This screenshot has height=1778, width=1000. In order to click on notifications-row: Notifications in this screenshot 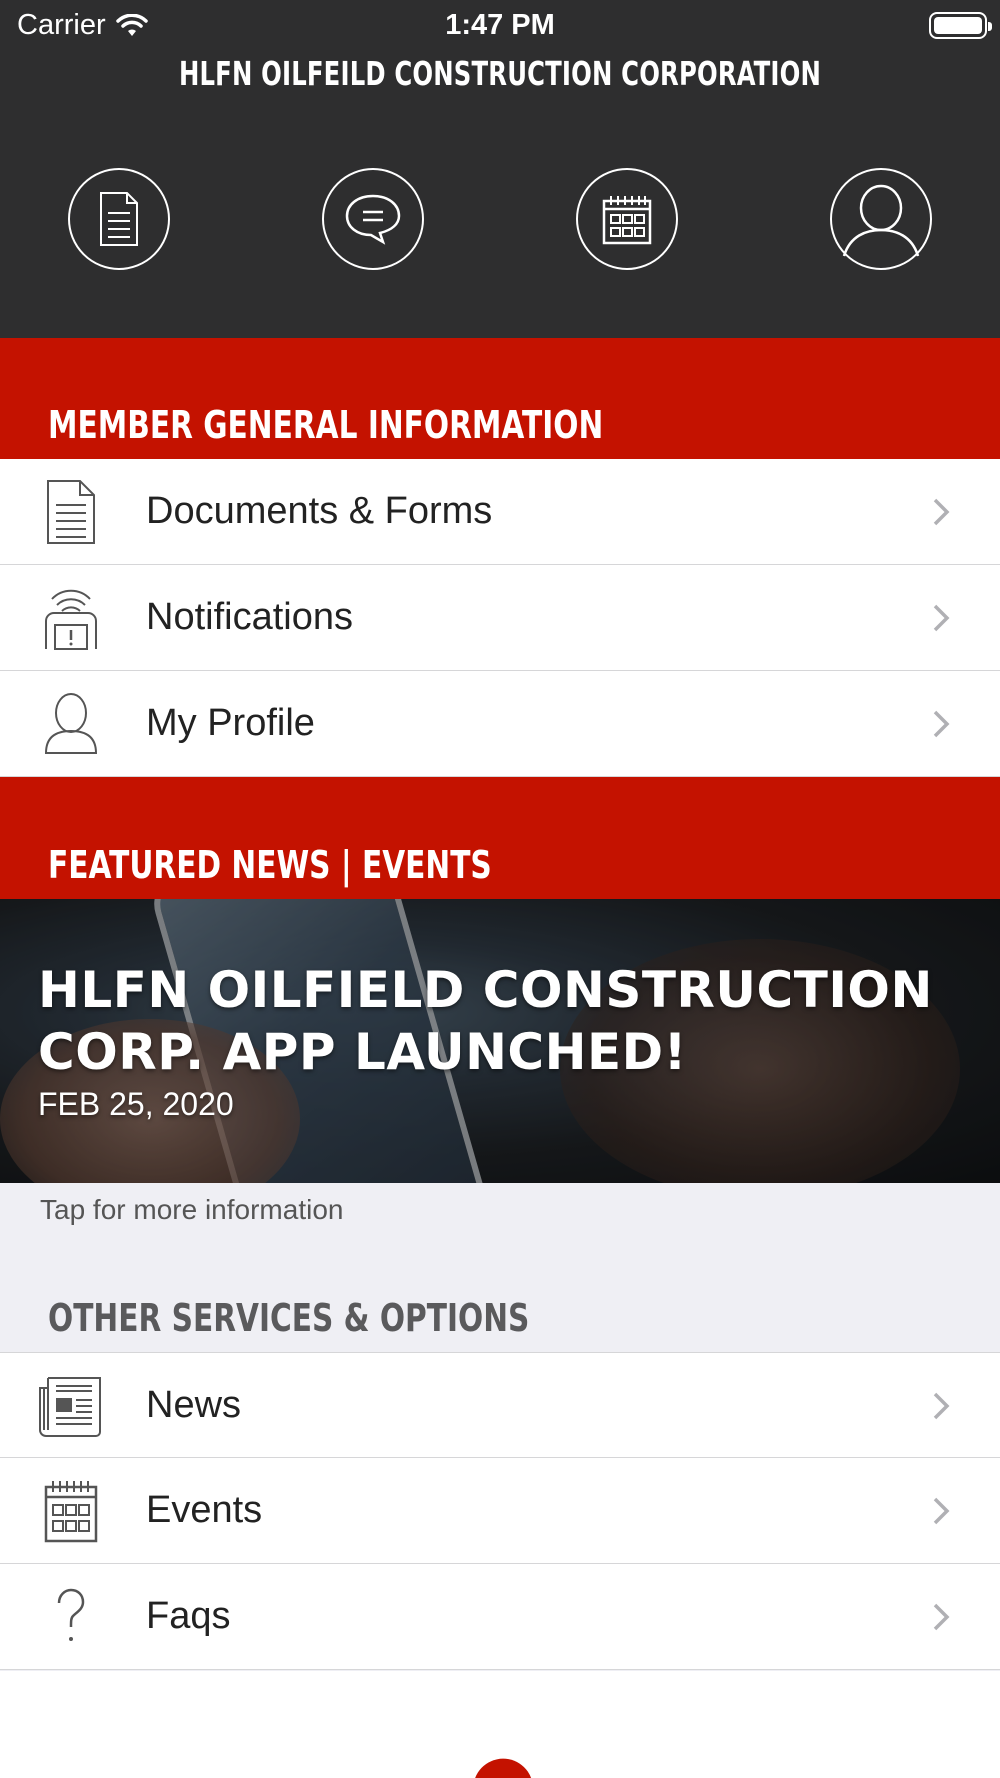, I will do `click(500, 618)`.